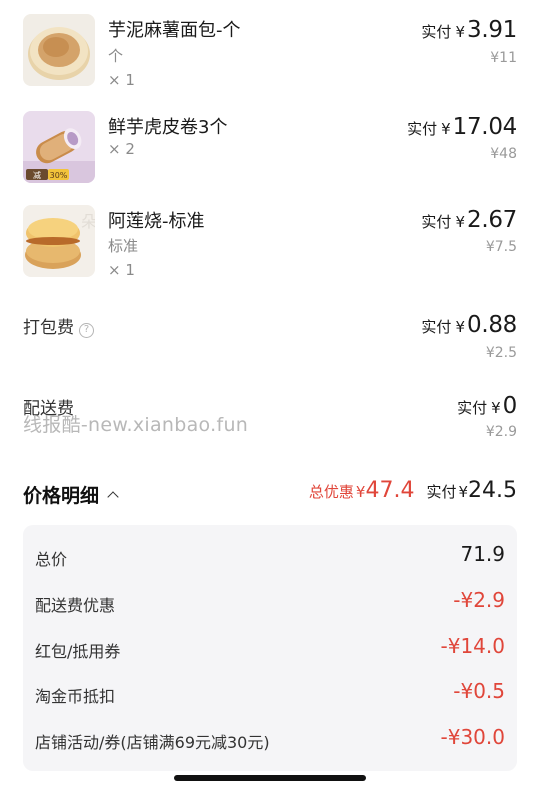 The image size is (540, 794). I want to click on item-name: 阿莲烧-标准, so click(156, 221).